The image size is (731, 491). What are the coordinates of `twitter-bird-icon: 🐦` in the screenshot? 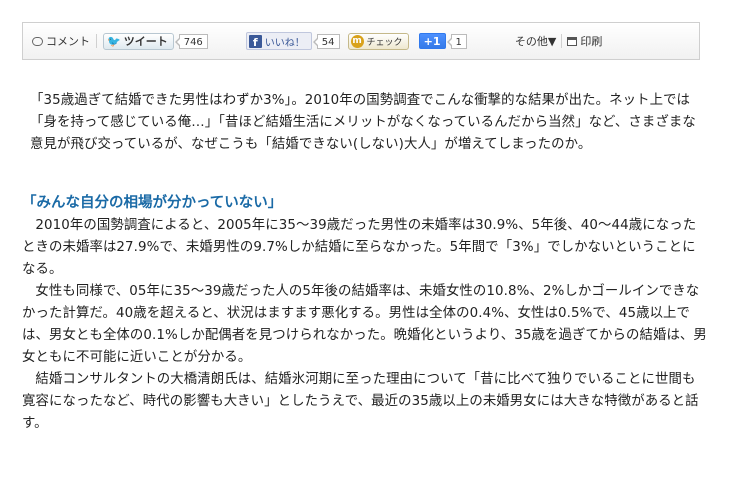 It's located at (114, 41).